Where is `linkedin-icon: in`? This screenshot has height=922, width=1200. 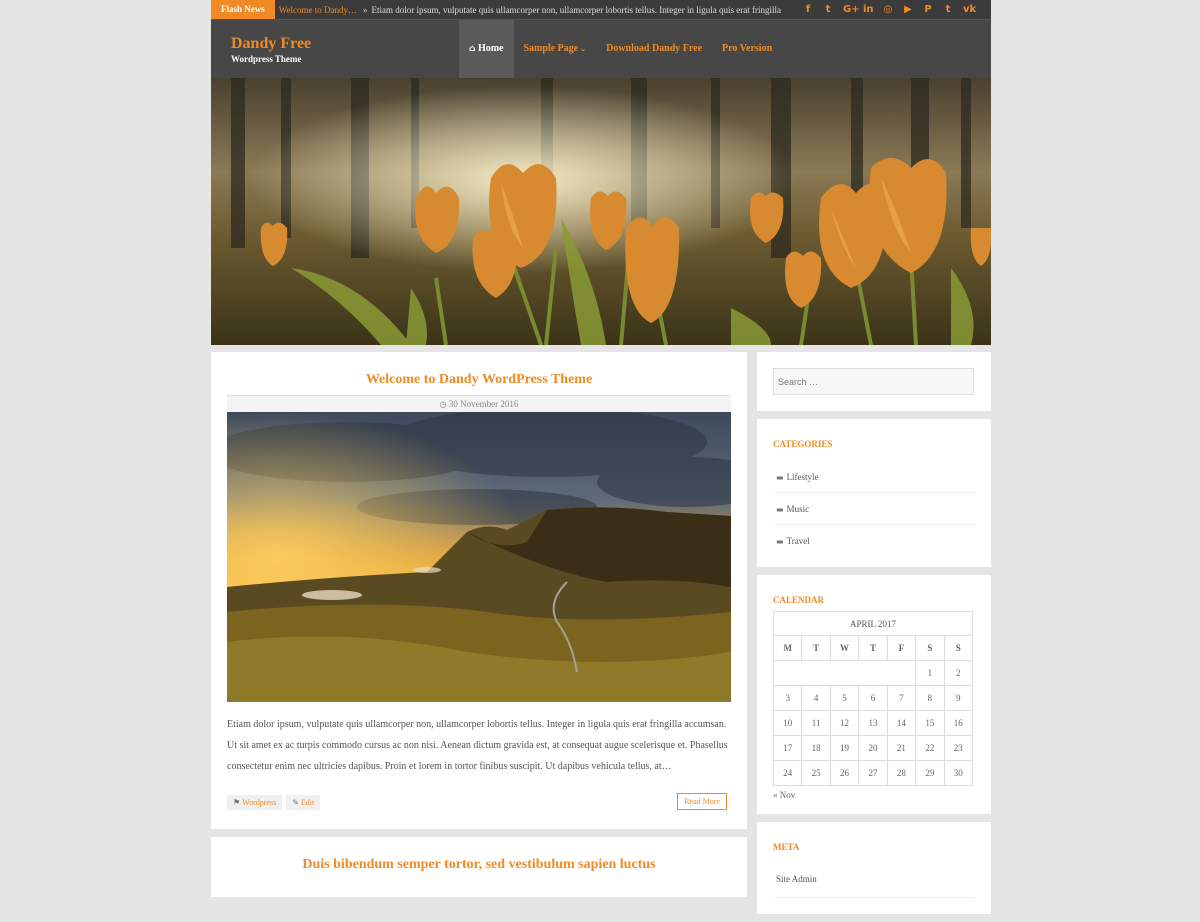
linkedin-icon: in is located at coordinates (868, 9).